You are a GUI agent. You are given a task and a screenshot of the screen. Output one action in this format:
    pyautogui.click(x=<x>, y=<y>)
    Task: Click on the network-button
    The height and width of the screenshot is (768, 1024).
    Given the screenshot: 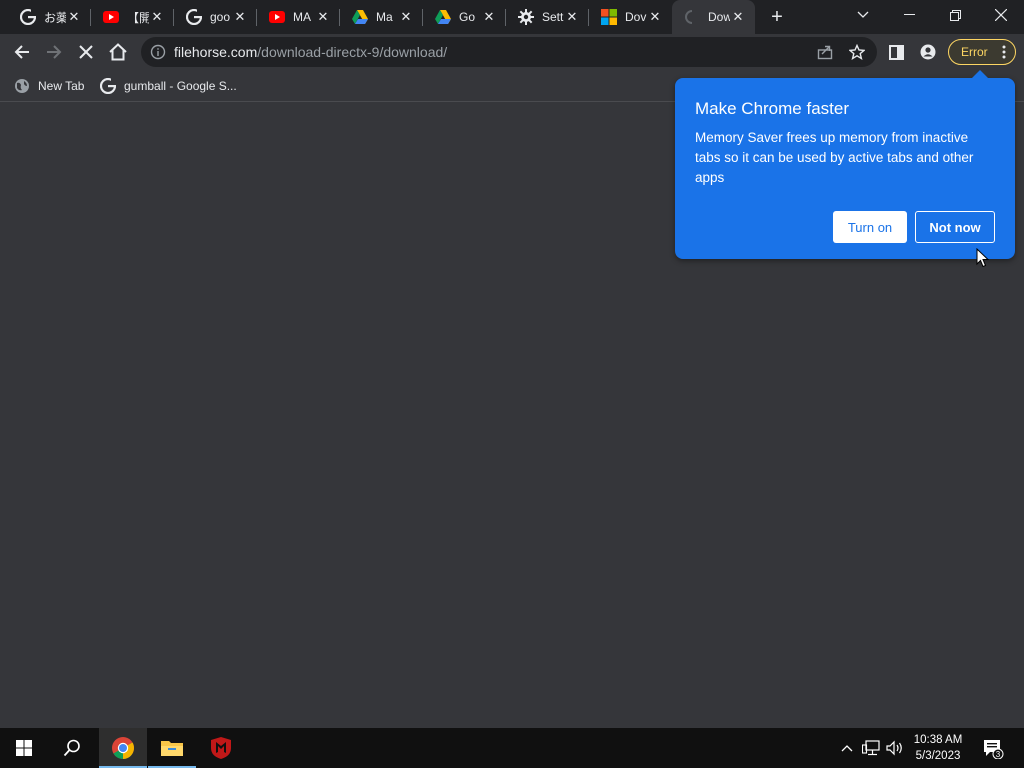 What is the action you would take?
    pyautogui.click(x=871, y=748)
    